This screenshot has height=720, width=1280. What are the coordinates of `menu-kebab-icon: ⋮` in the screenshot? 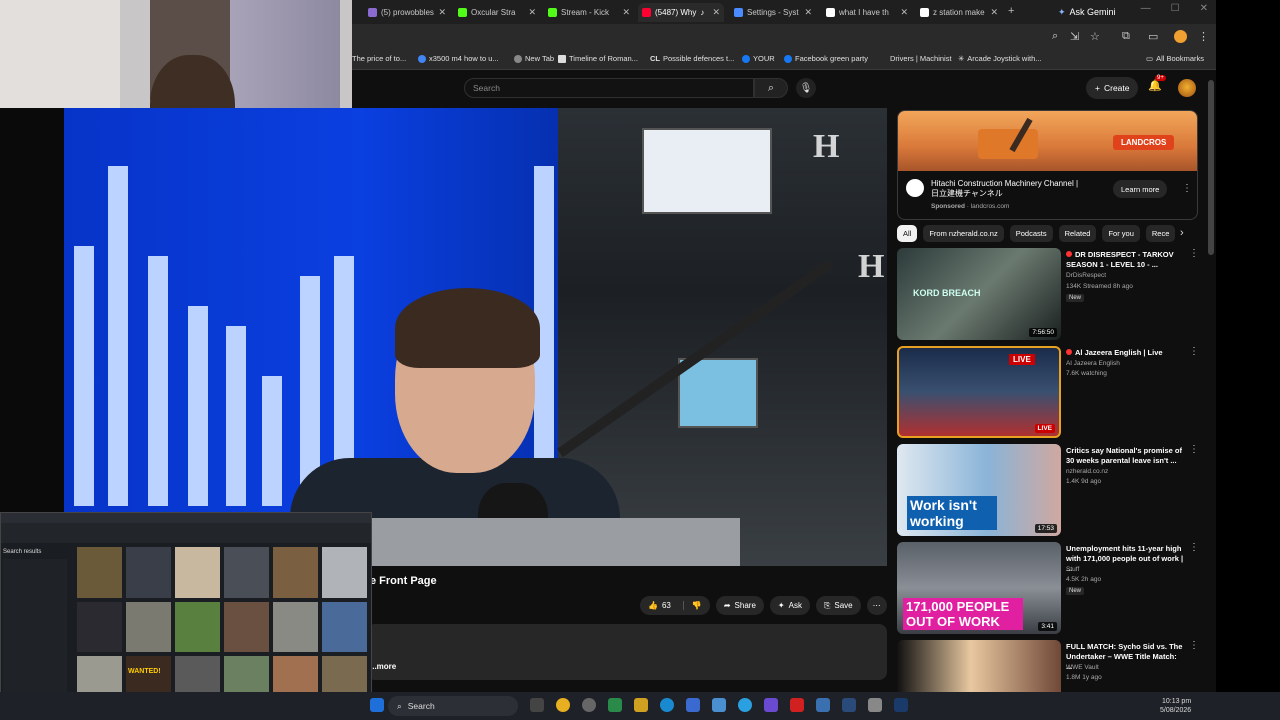 It's located at (1203, 36).